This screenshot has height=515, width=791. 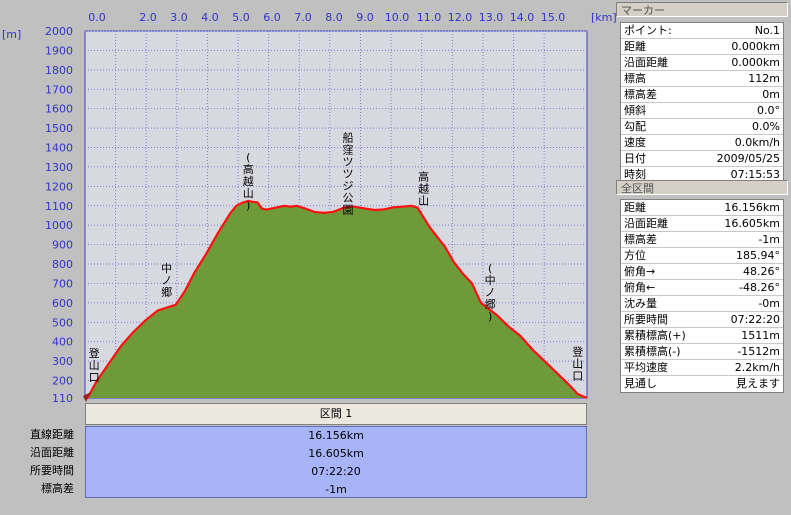 I want to click on x-tick-label: 8.0, so click(x=334, y=17).